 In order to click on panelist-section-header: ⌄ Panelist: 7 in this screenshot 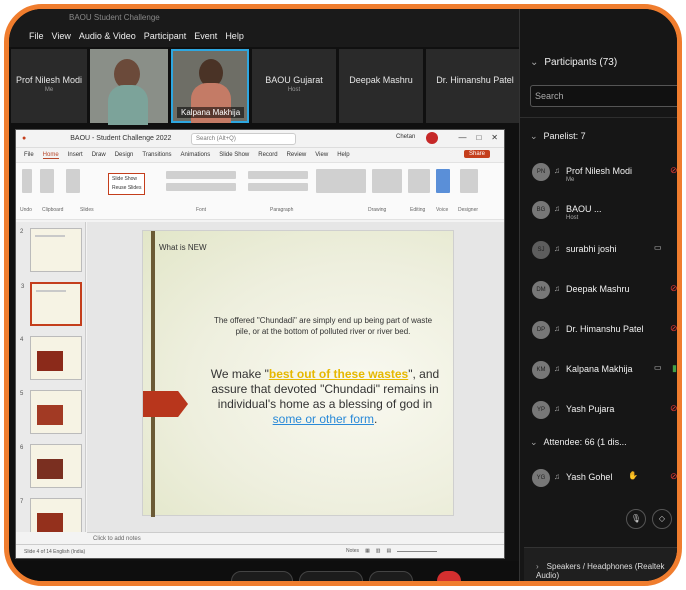, I will do `click(558, 136)`.